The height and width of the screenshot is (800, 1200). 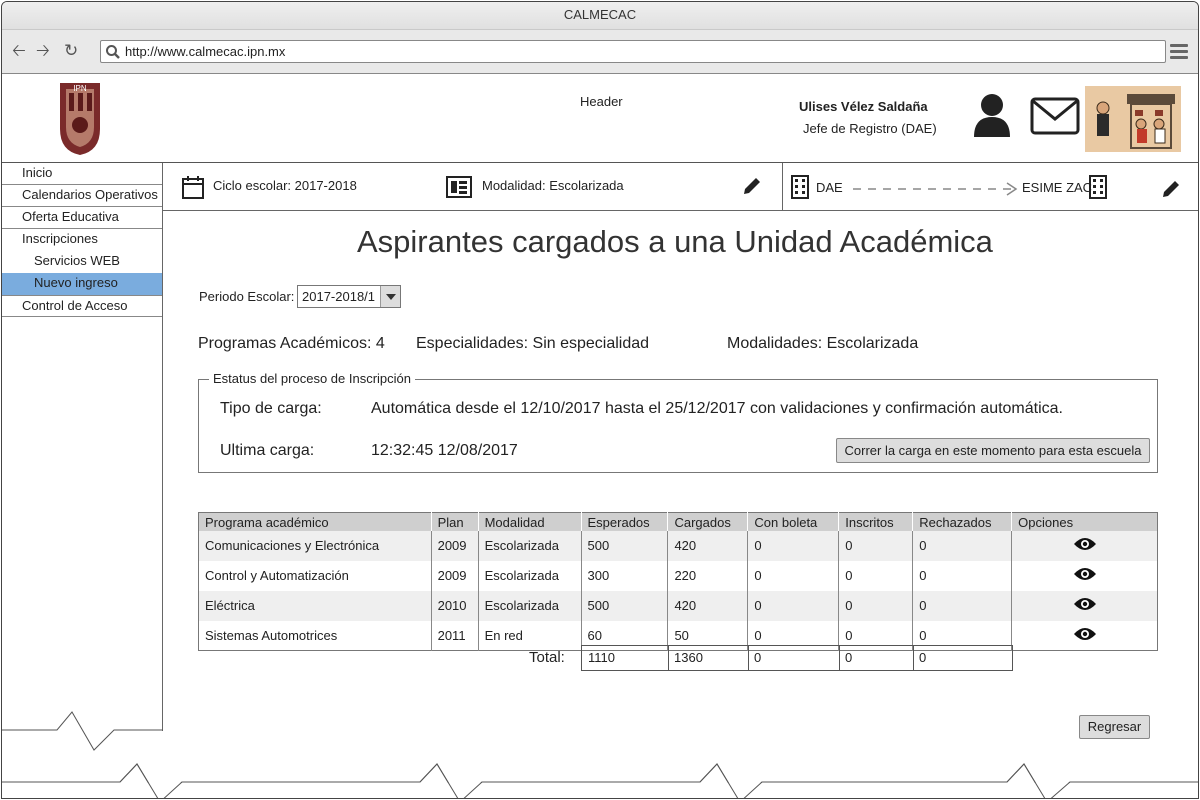 What do you see at coordinates (82, 196) in the screenshot?
I see `sidebar-item-calendarios: Calendarios Operativos` at bounding box center [82, 196].